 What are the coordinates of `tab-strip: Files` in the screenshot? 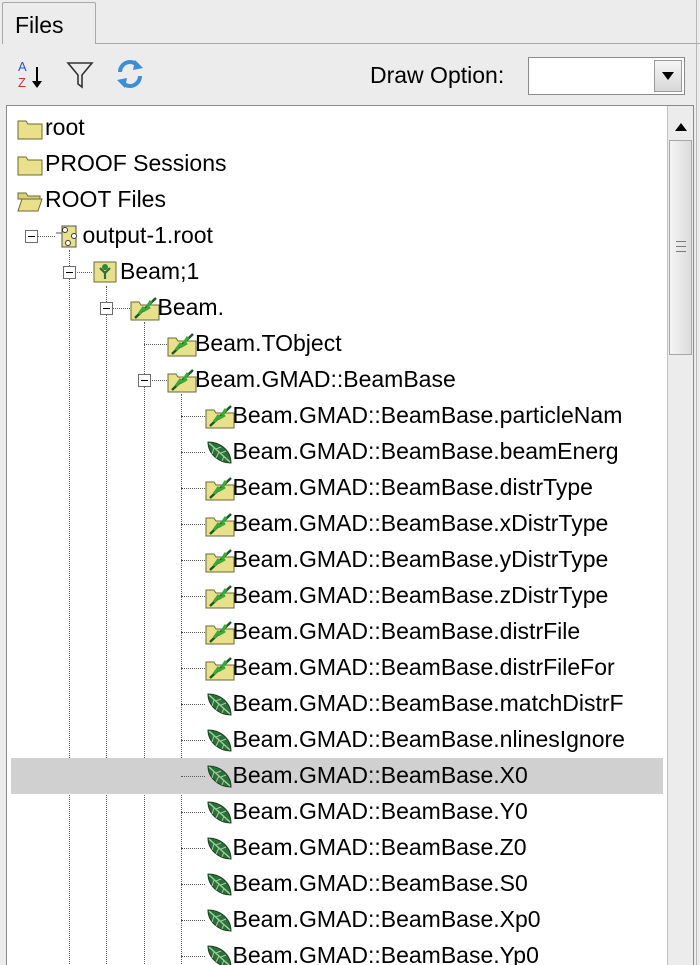 It's located at (350, 22).